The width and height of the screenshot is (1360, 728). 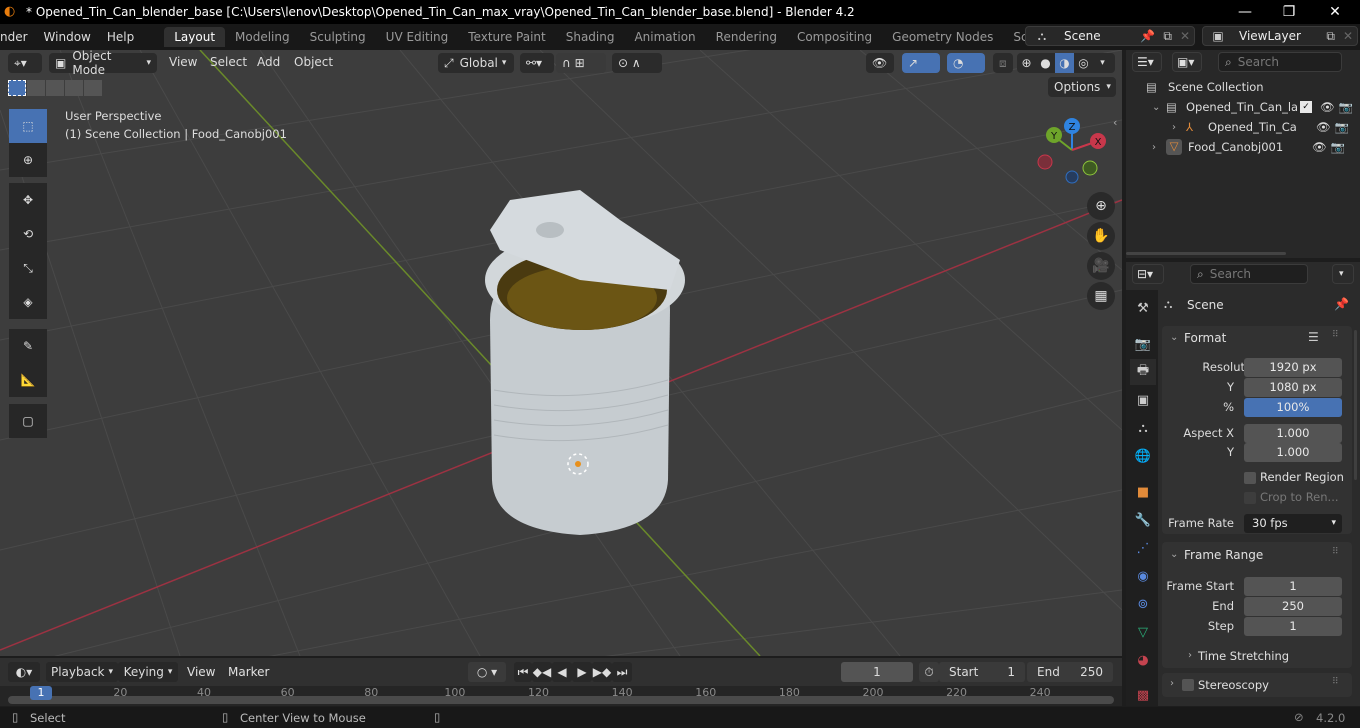 I want to click on new-view-layer-icon: ⧉, so click(x=1330, y=36).